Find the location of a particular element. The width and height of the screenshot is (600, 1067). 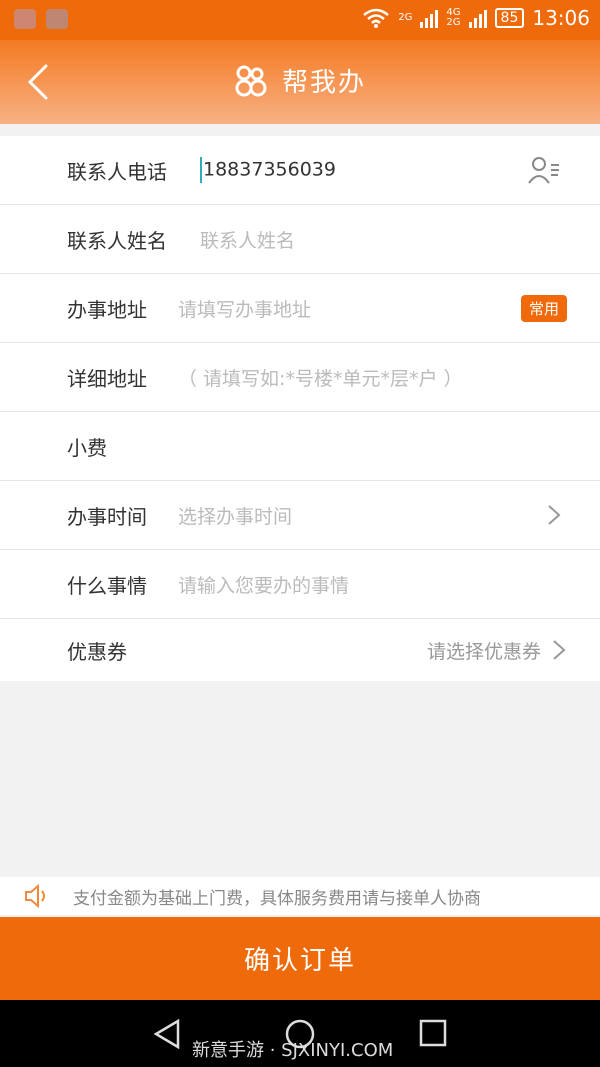

header-title-group: 帮我办 is located at coordinates (300, 80).